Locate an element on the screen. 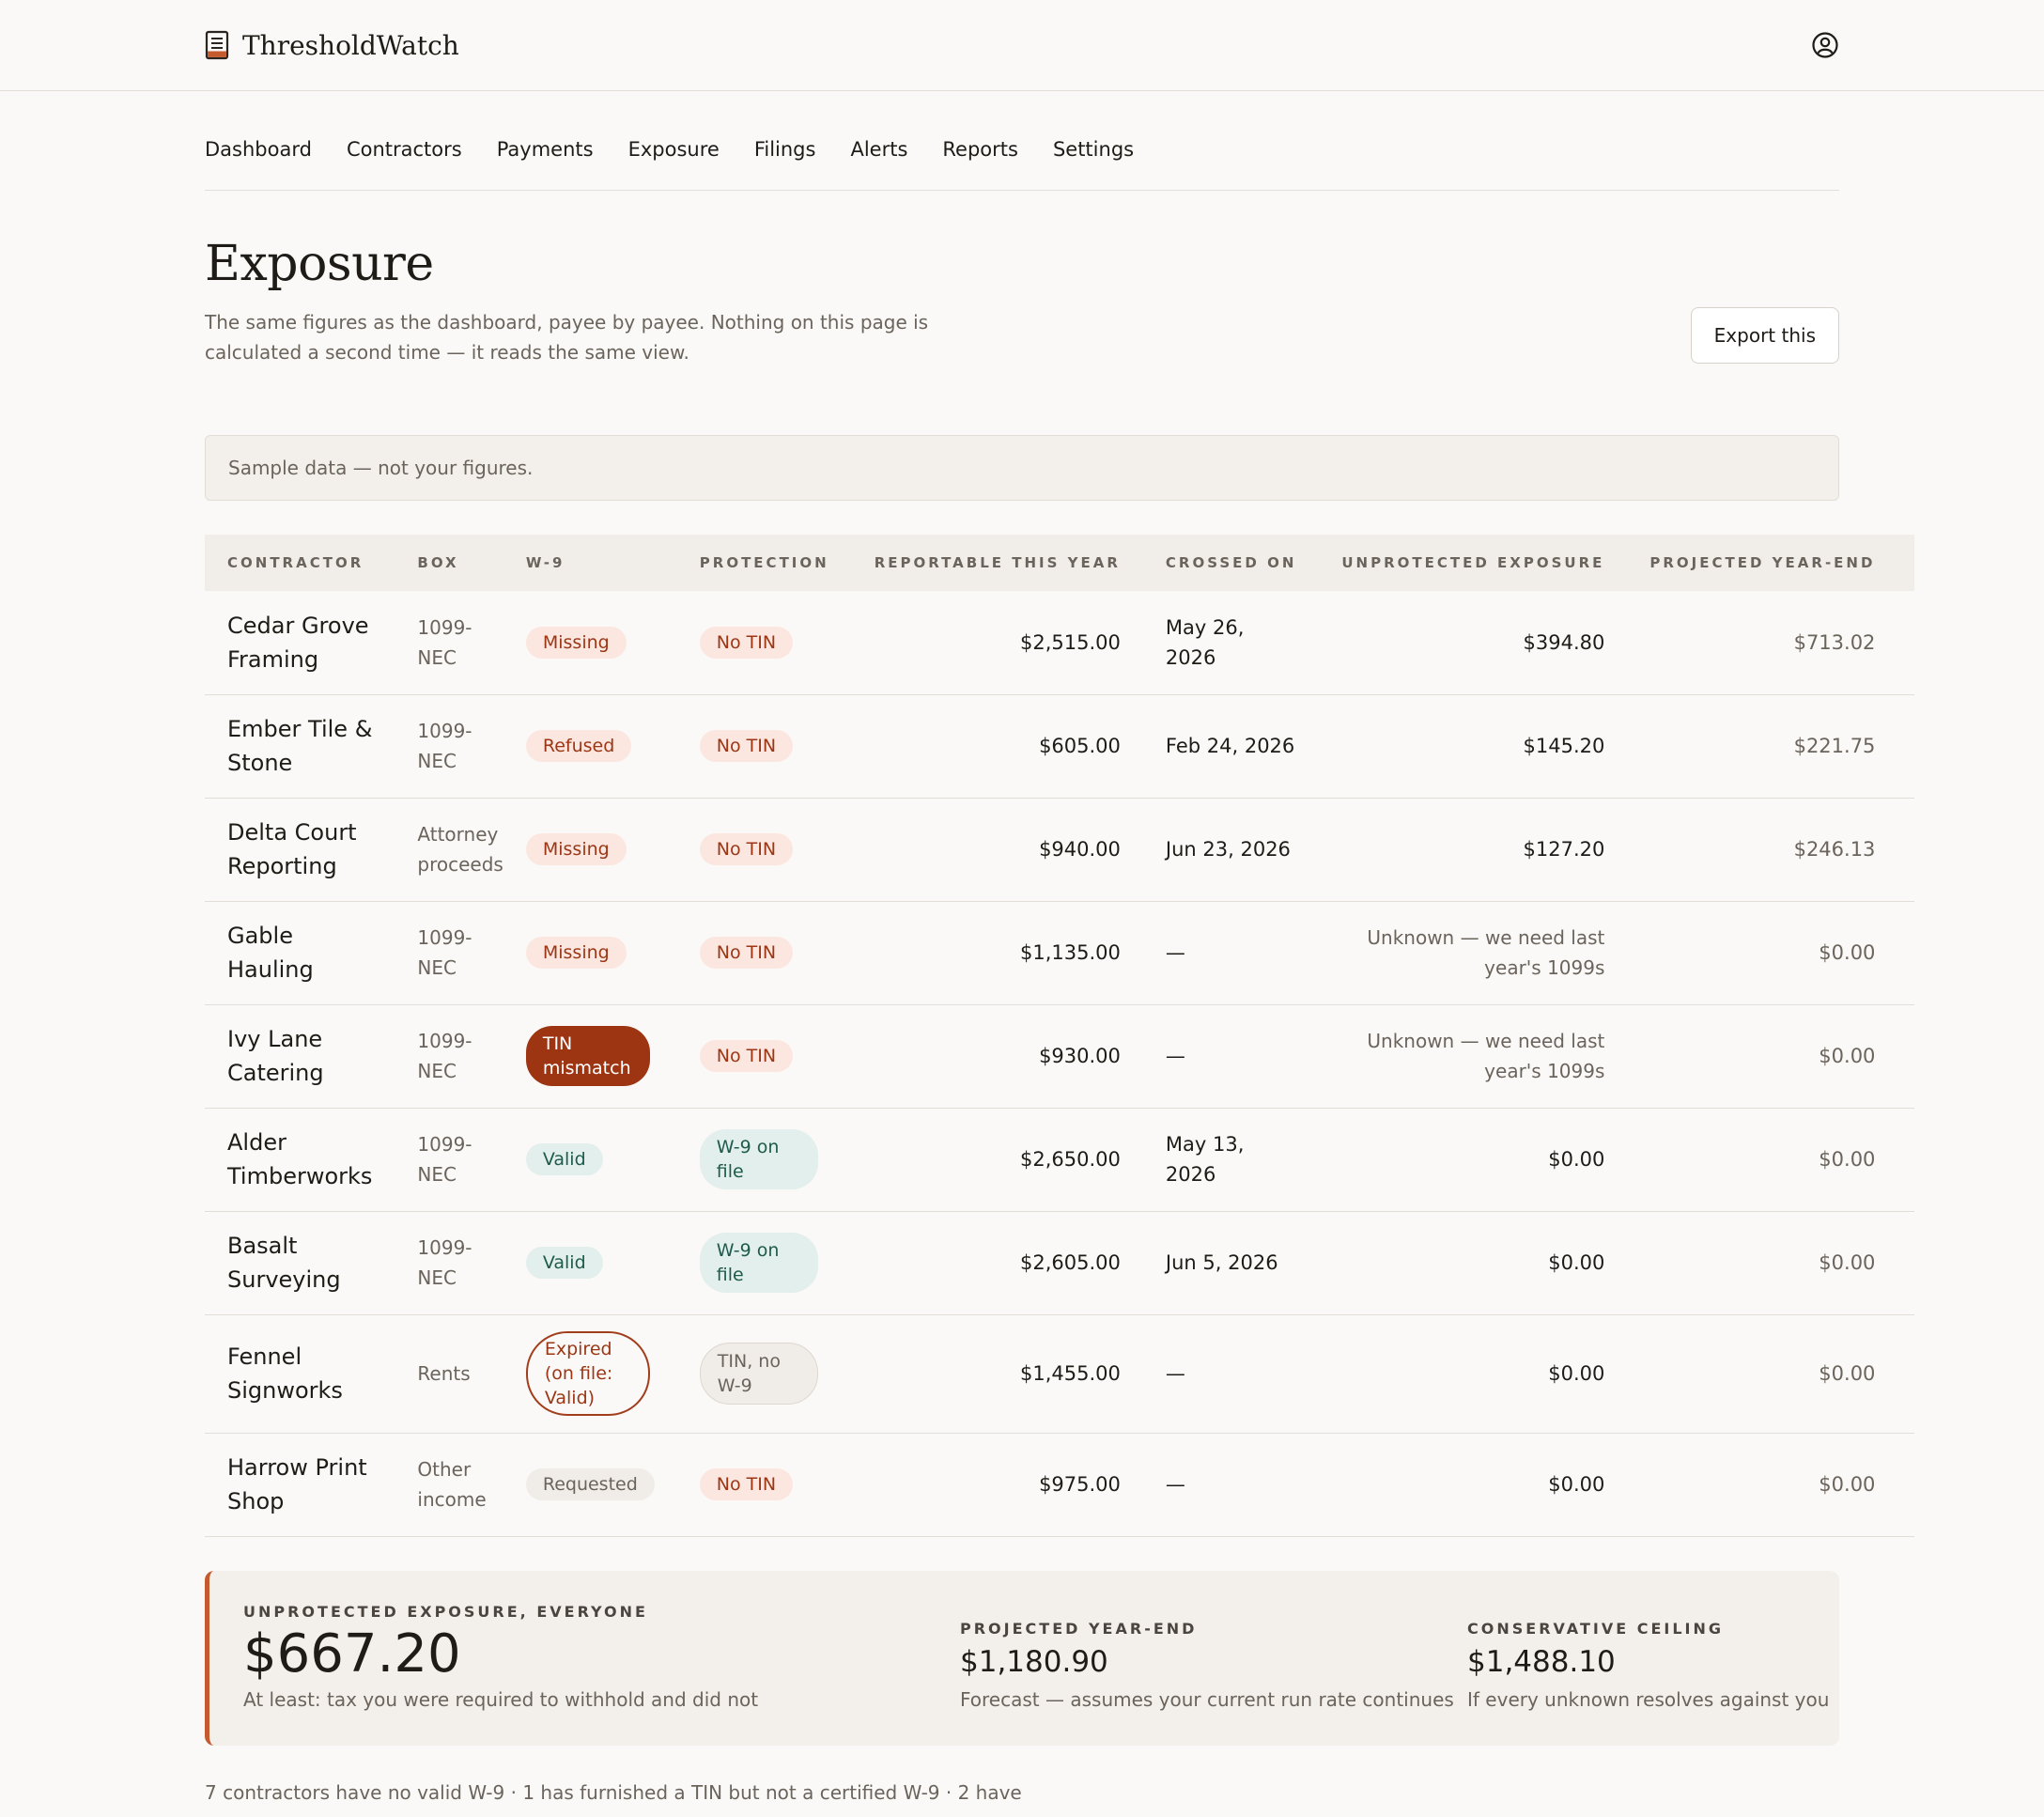 The image size is (2044, 1817). top-bar: ThresholdWatch is located at coordinates (1022, 46).